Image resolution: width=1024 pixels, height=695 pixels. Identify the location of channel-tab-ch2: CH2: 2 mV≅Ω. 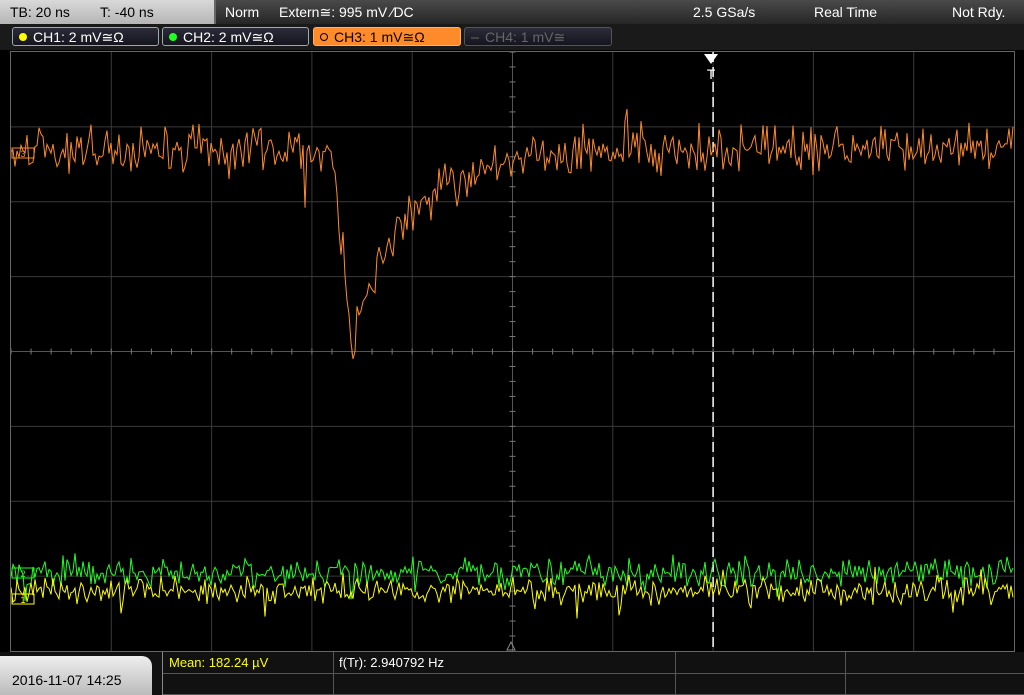
(235, 36).